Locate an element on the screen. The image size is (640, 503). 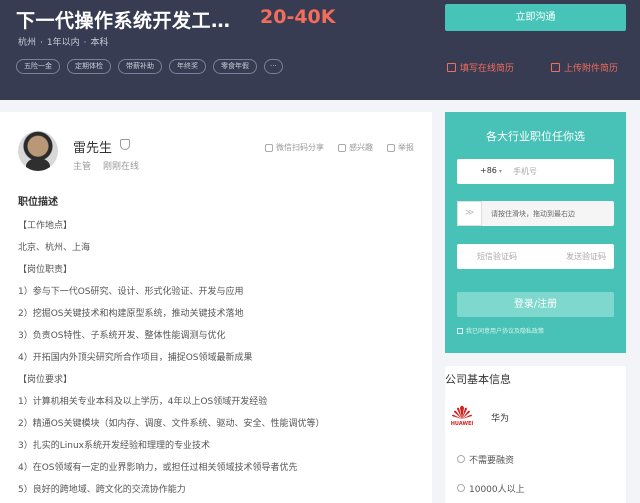
company-logo-text: HUAWEI is located at coordinates (462, 424).